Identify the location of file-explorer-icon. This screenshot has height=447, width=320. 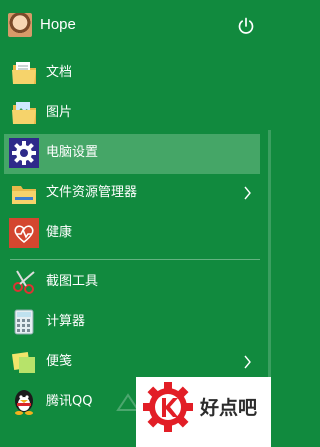
(24, 195).